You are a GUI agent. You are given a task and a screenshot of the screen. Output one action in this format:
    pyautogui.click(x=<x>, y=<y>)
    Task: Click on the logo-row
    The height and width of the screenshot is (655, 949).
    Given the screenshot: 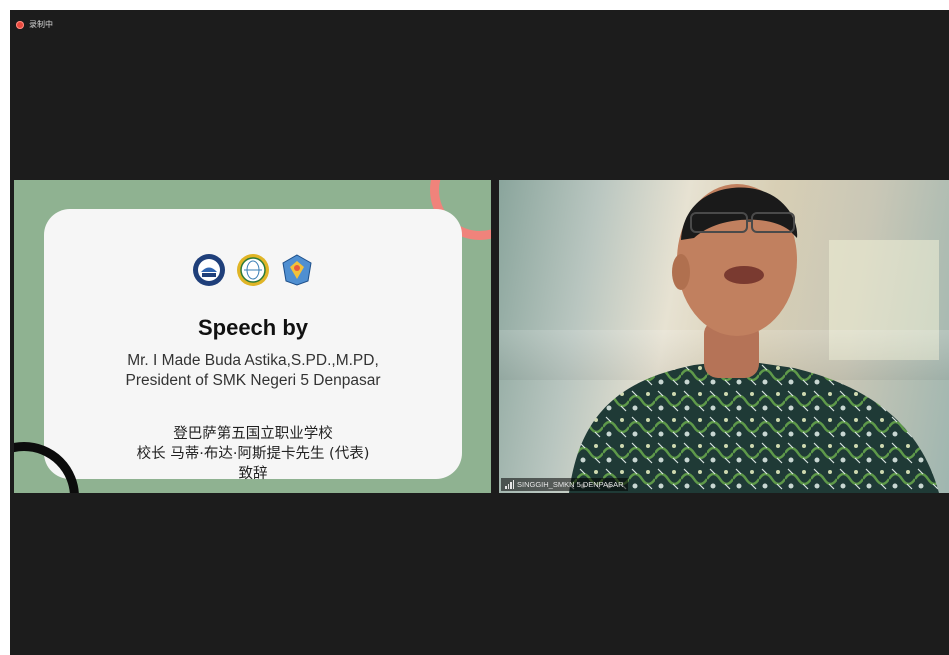 What is the action you would take?
    pyautogui.click(x=253, y=270)
    